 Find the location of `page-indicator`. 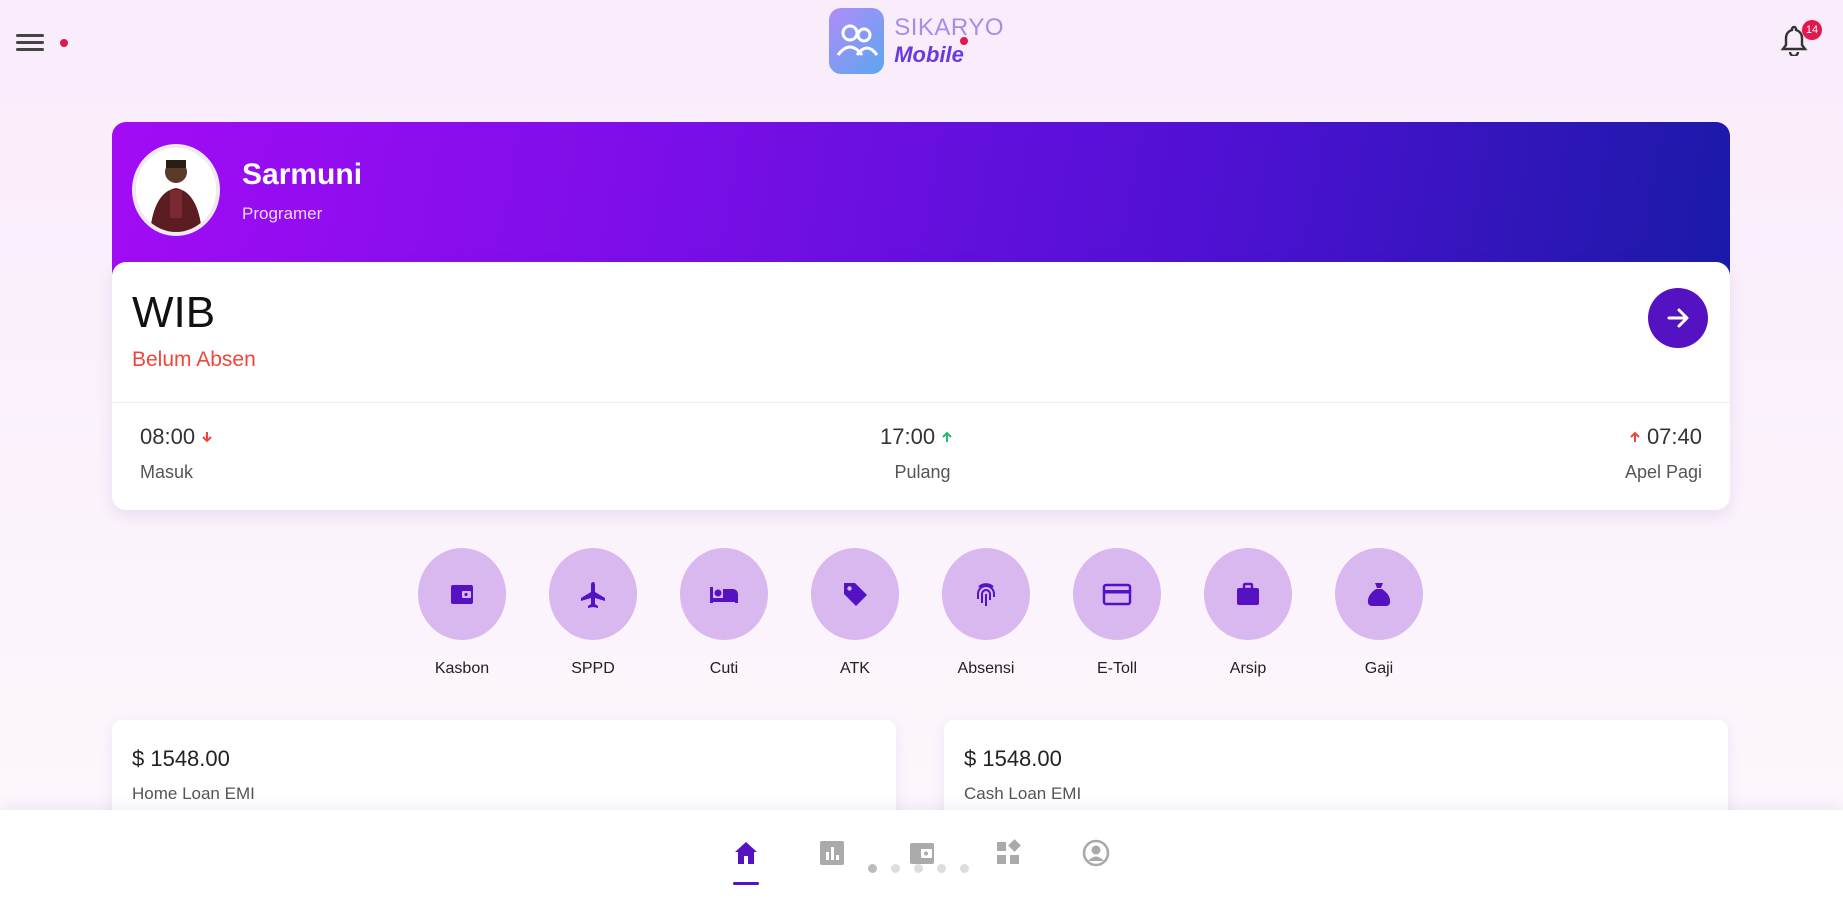

page-indicator is located at coordinates (918, 868).